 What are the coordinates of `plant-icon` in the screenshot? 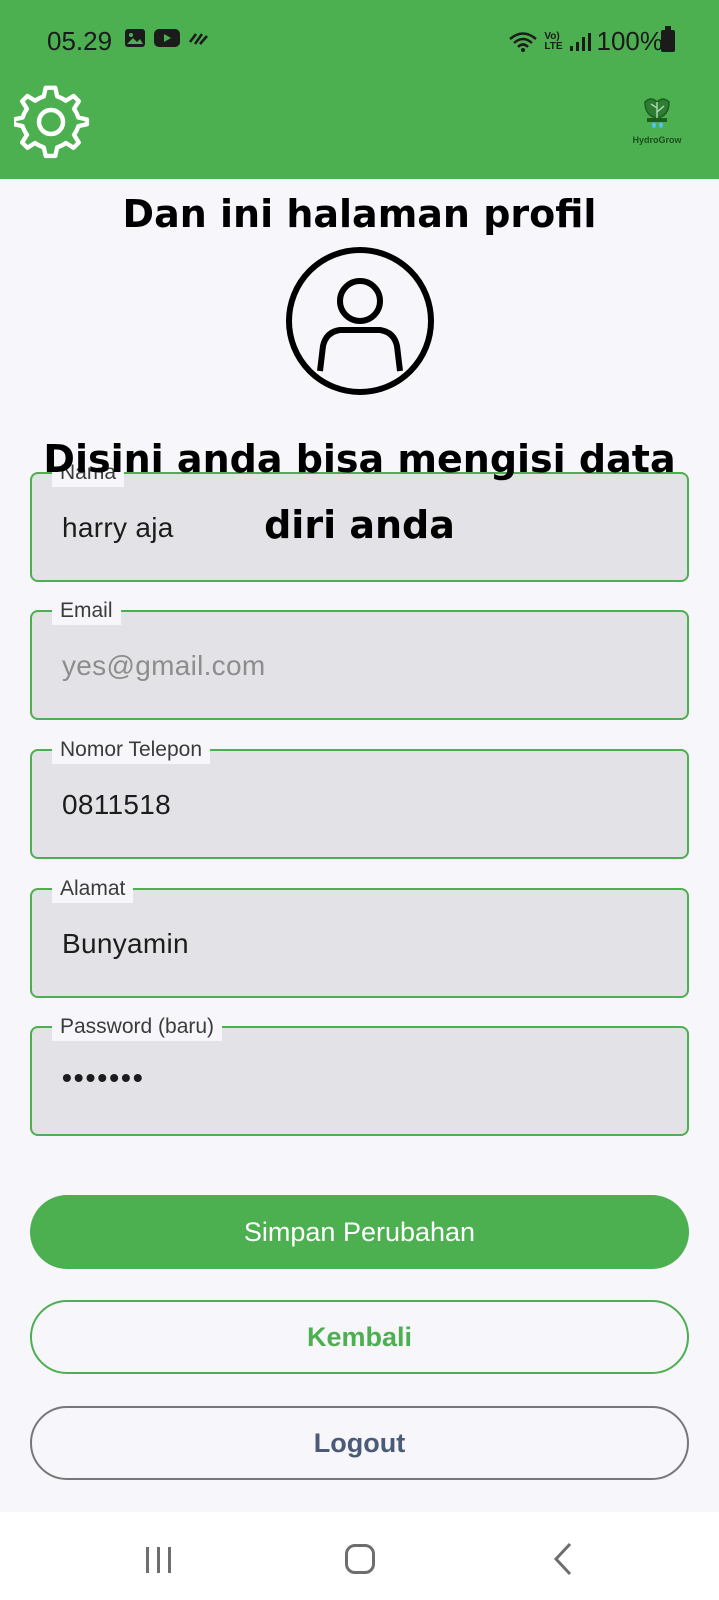 It's located at (657, 113).